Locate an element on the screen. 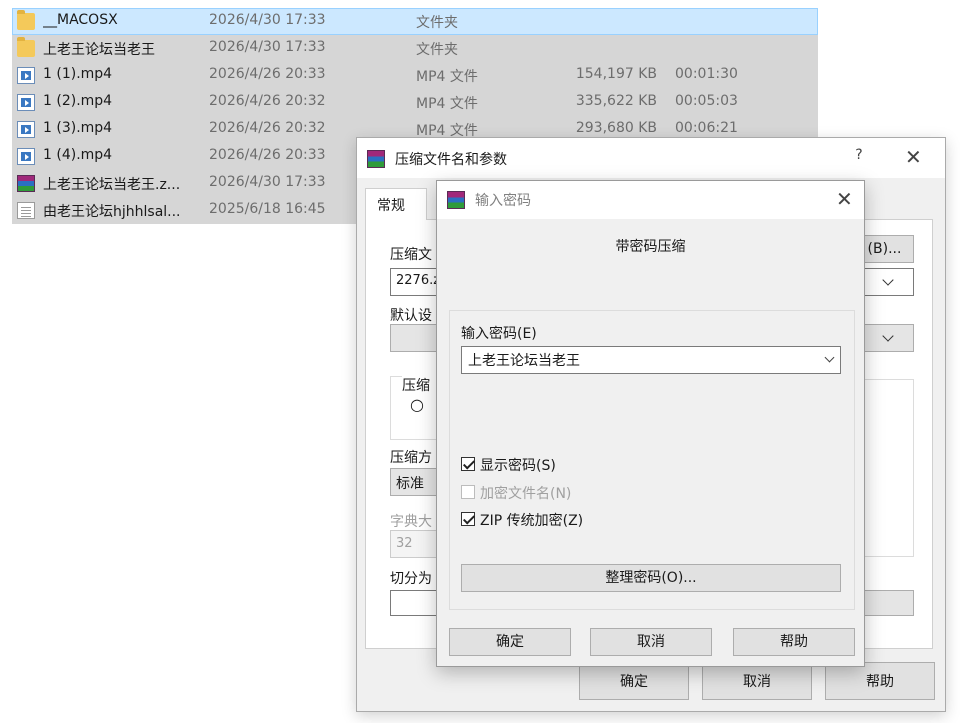  help-icon: ? is located at coordinates (859, 155).